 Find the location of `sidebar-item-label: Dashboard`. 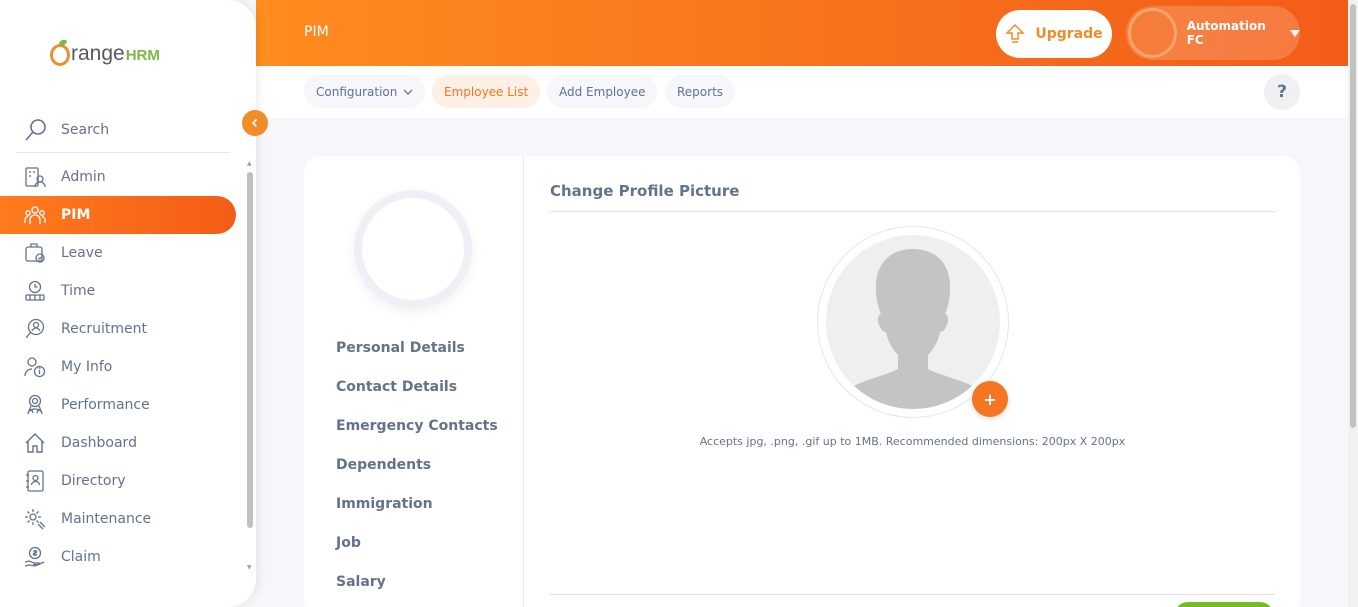

sidebar-item-label: Dashboard is located at coordinates (99, 443).